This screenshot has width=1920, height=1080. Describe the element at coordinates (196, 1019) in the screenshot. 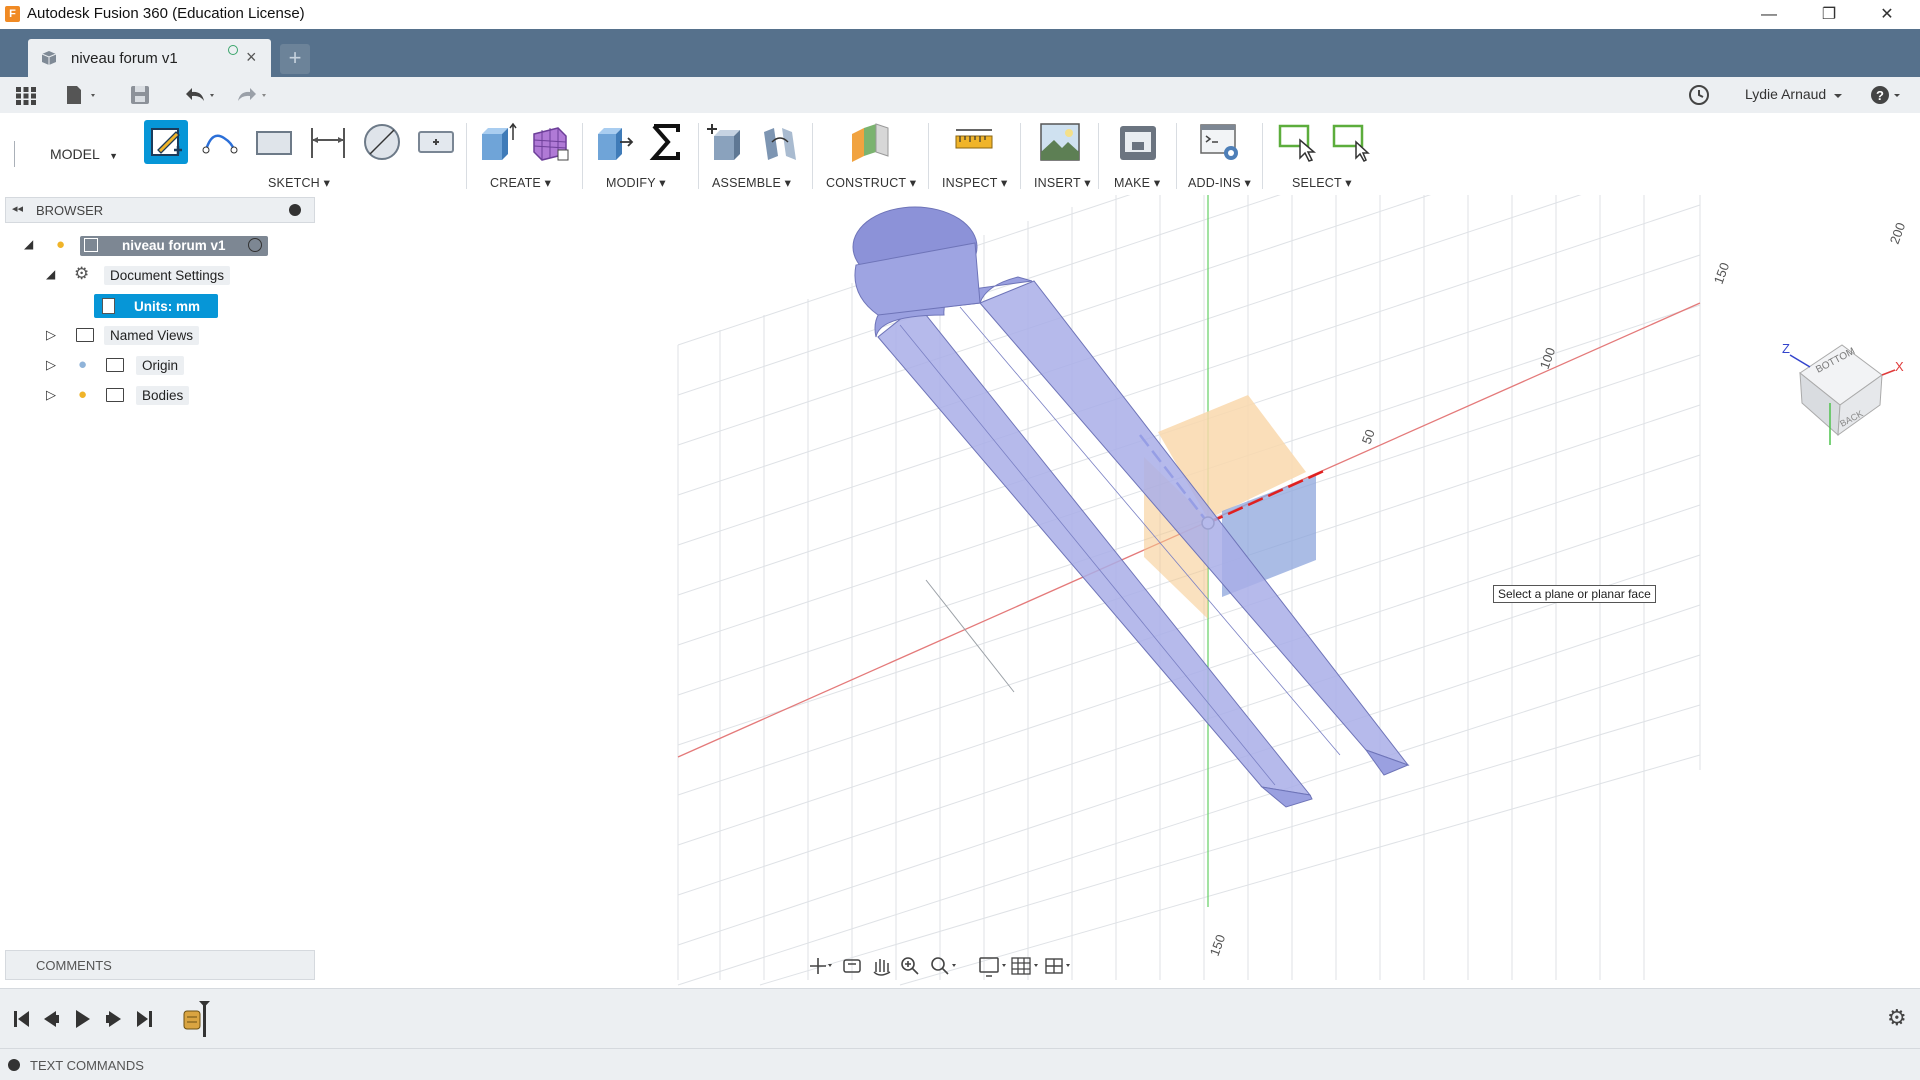

I see `timeline-feature-icon` at that location.